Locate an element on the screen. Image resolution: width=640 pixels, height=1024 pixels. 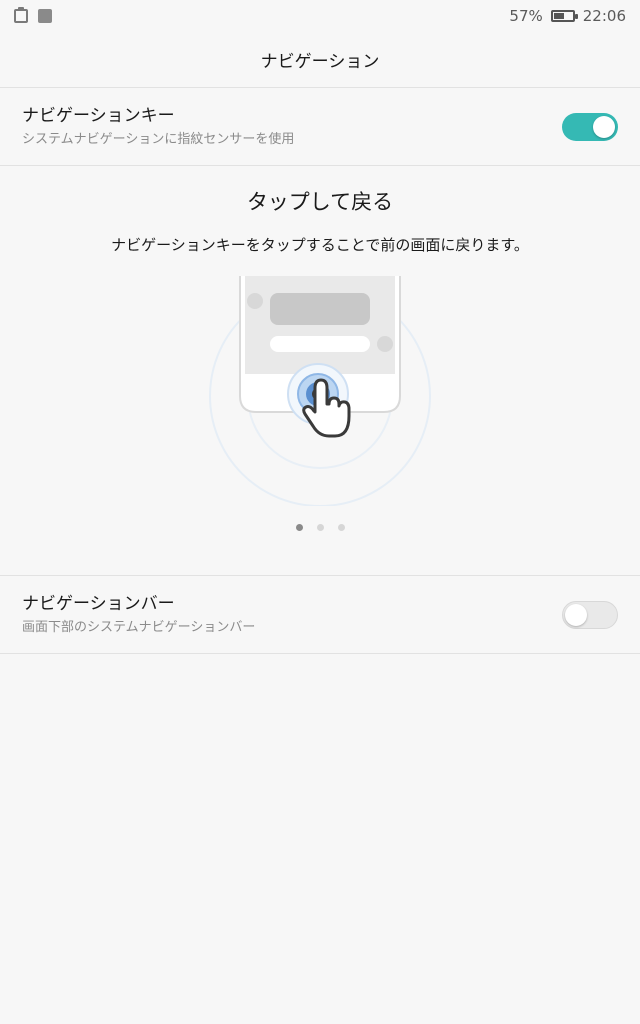
battery-fill is located at coordinates (558, 16).